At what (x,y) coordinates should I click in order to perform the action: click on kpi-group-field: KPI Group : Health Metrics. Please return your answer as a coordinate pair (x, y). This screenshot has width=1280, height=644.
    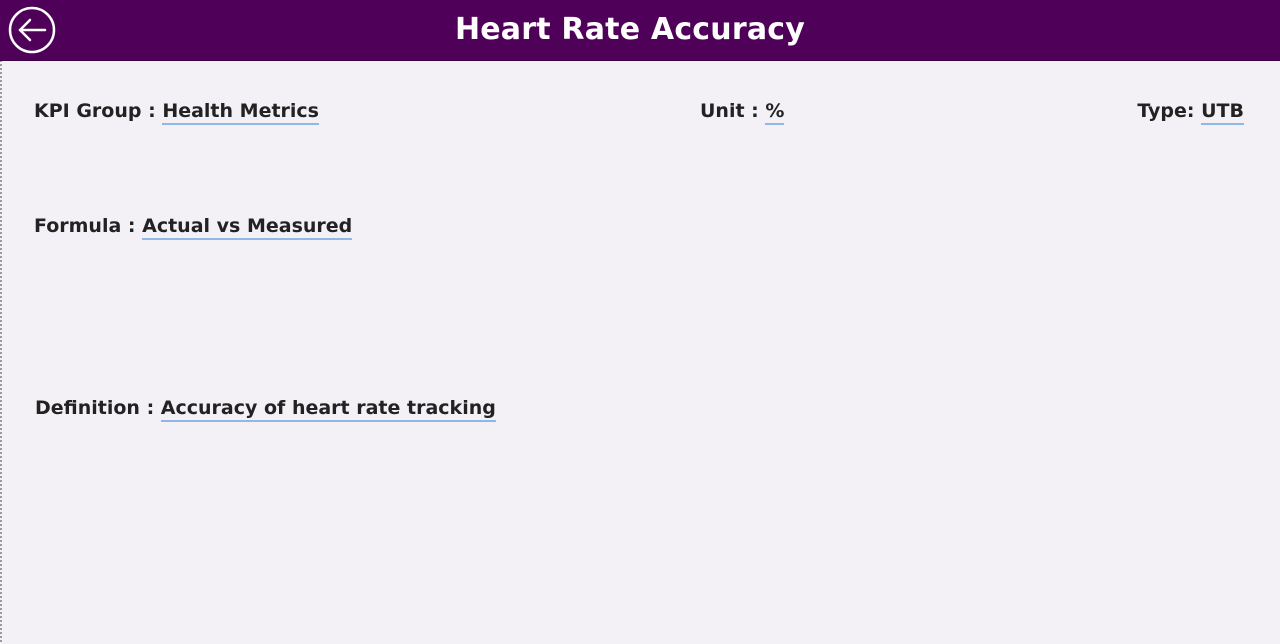
    Looking at the image, I should click on (176, 112).